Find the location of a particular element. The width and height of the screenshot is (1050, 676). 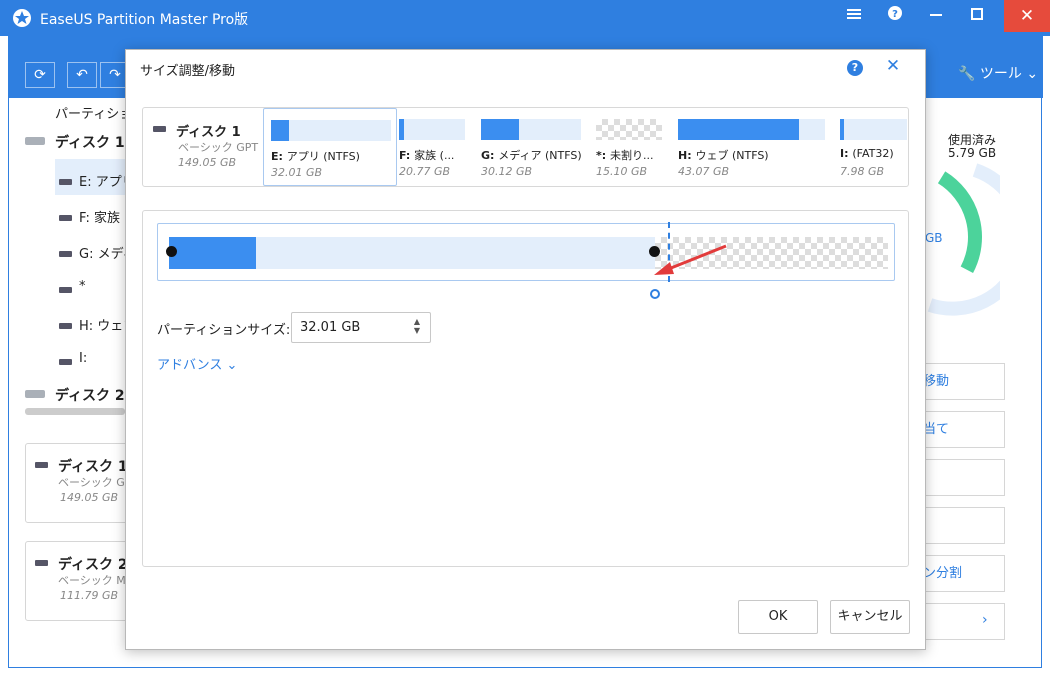

disk-map-partition: E: アプリ (NTFS) 32.01 GB is located at coordinates (330, 147).